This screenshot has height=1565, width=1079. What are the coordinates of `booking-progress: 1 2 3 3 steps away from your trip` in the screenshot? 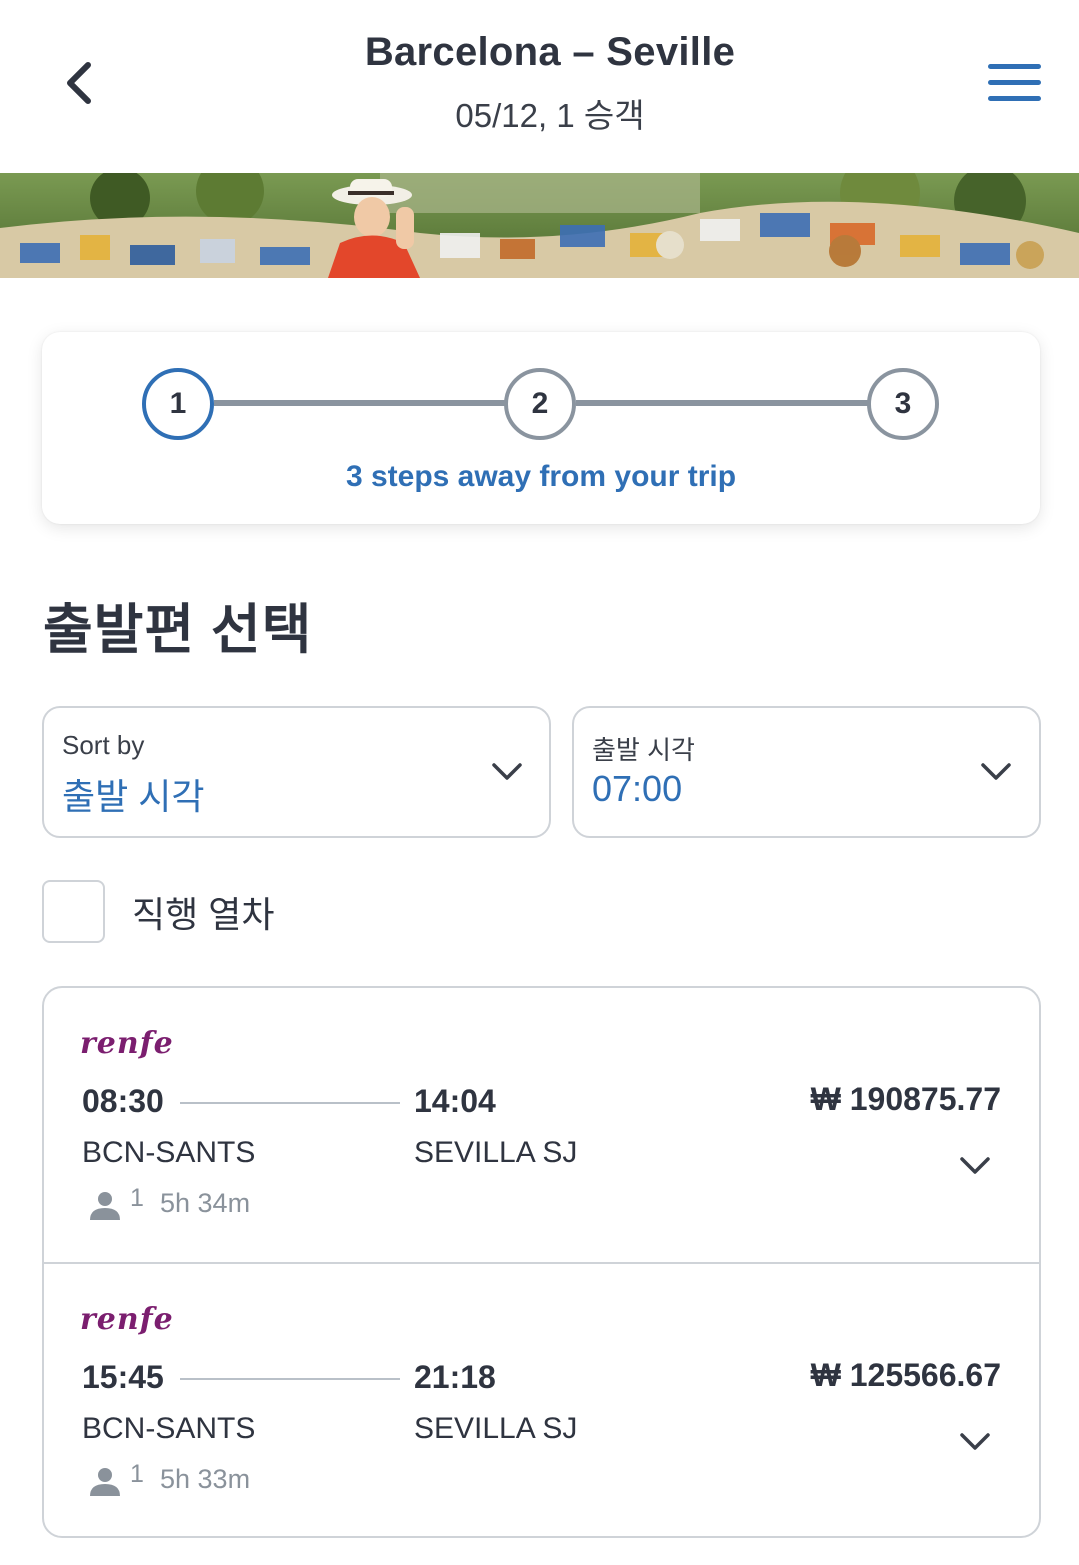 It's located at (541, 428).